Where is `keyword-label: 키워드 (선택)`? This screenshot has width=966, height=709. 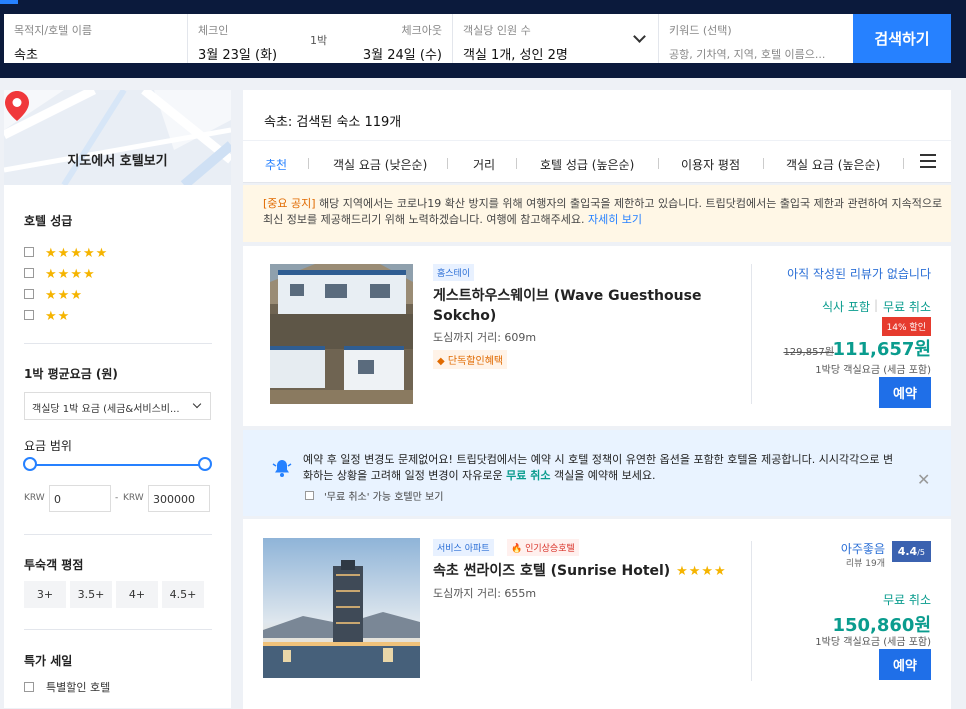 keyword-label: 키워드 (선택) is located at coordinates (700, 30).